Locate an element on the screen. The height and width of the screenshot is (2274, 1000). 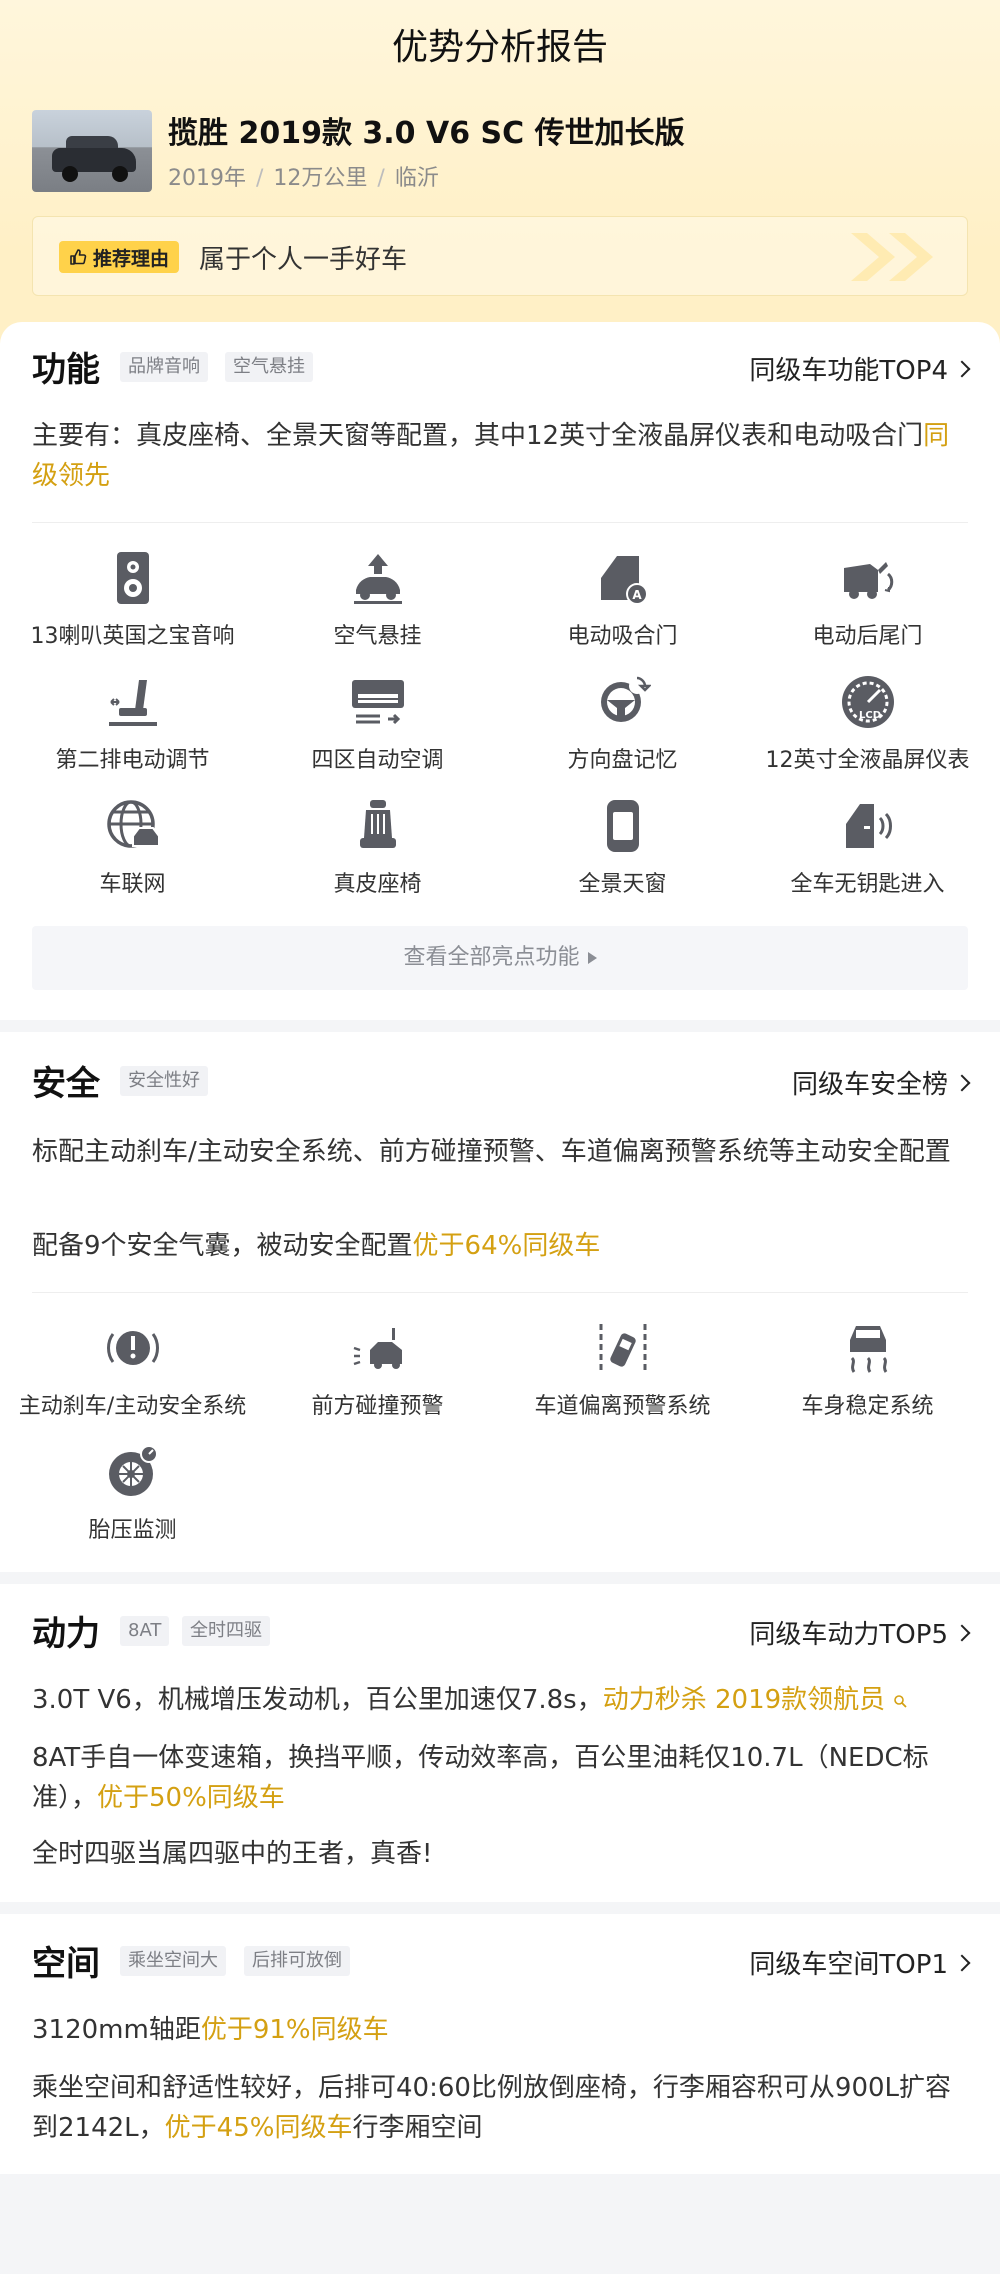
function-title: 功能 is located at coordinates (66, 370).